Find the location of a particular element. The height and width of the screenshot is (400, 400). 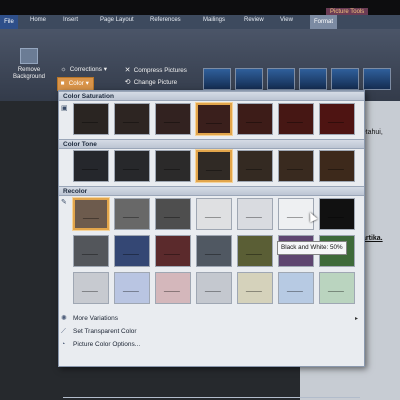

remove-background-button: Remove Background is located at coordinates (29, 64).